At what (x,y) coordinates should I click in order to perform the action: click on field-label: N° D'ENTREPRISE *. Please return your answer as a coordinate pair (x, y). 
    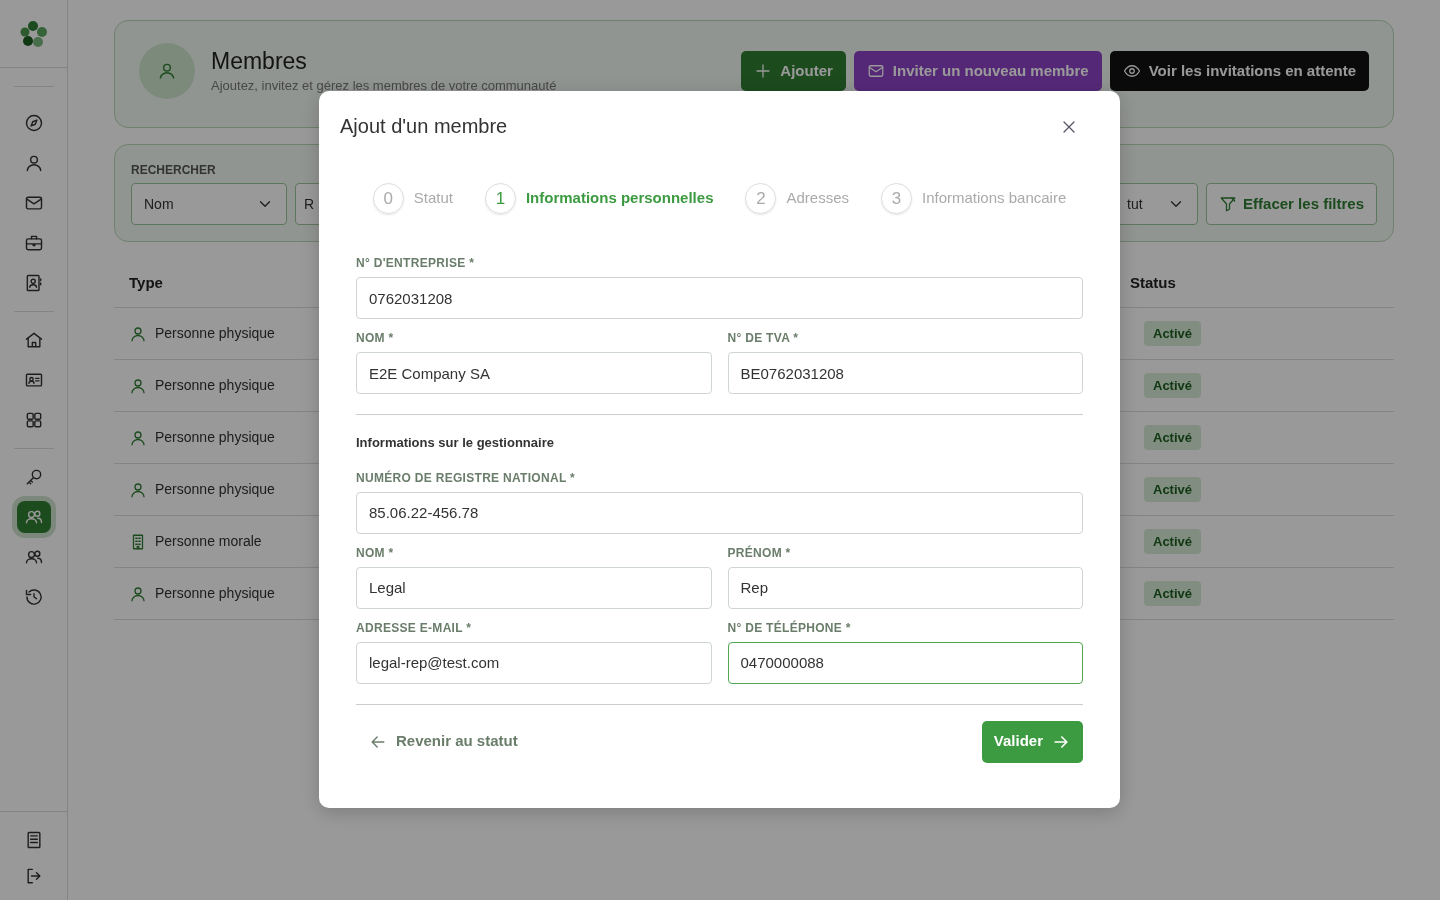
    Looking at the image, I should click on (416, 263).